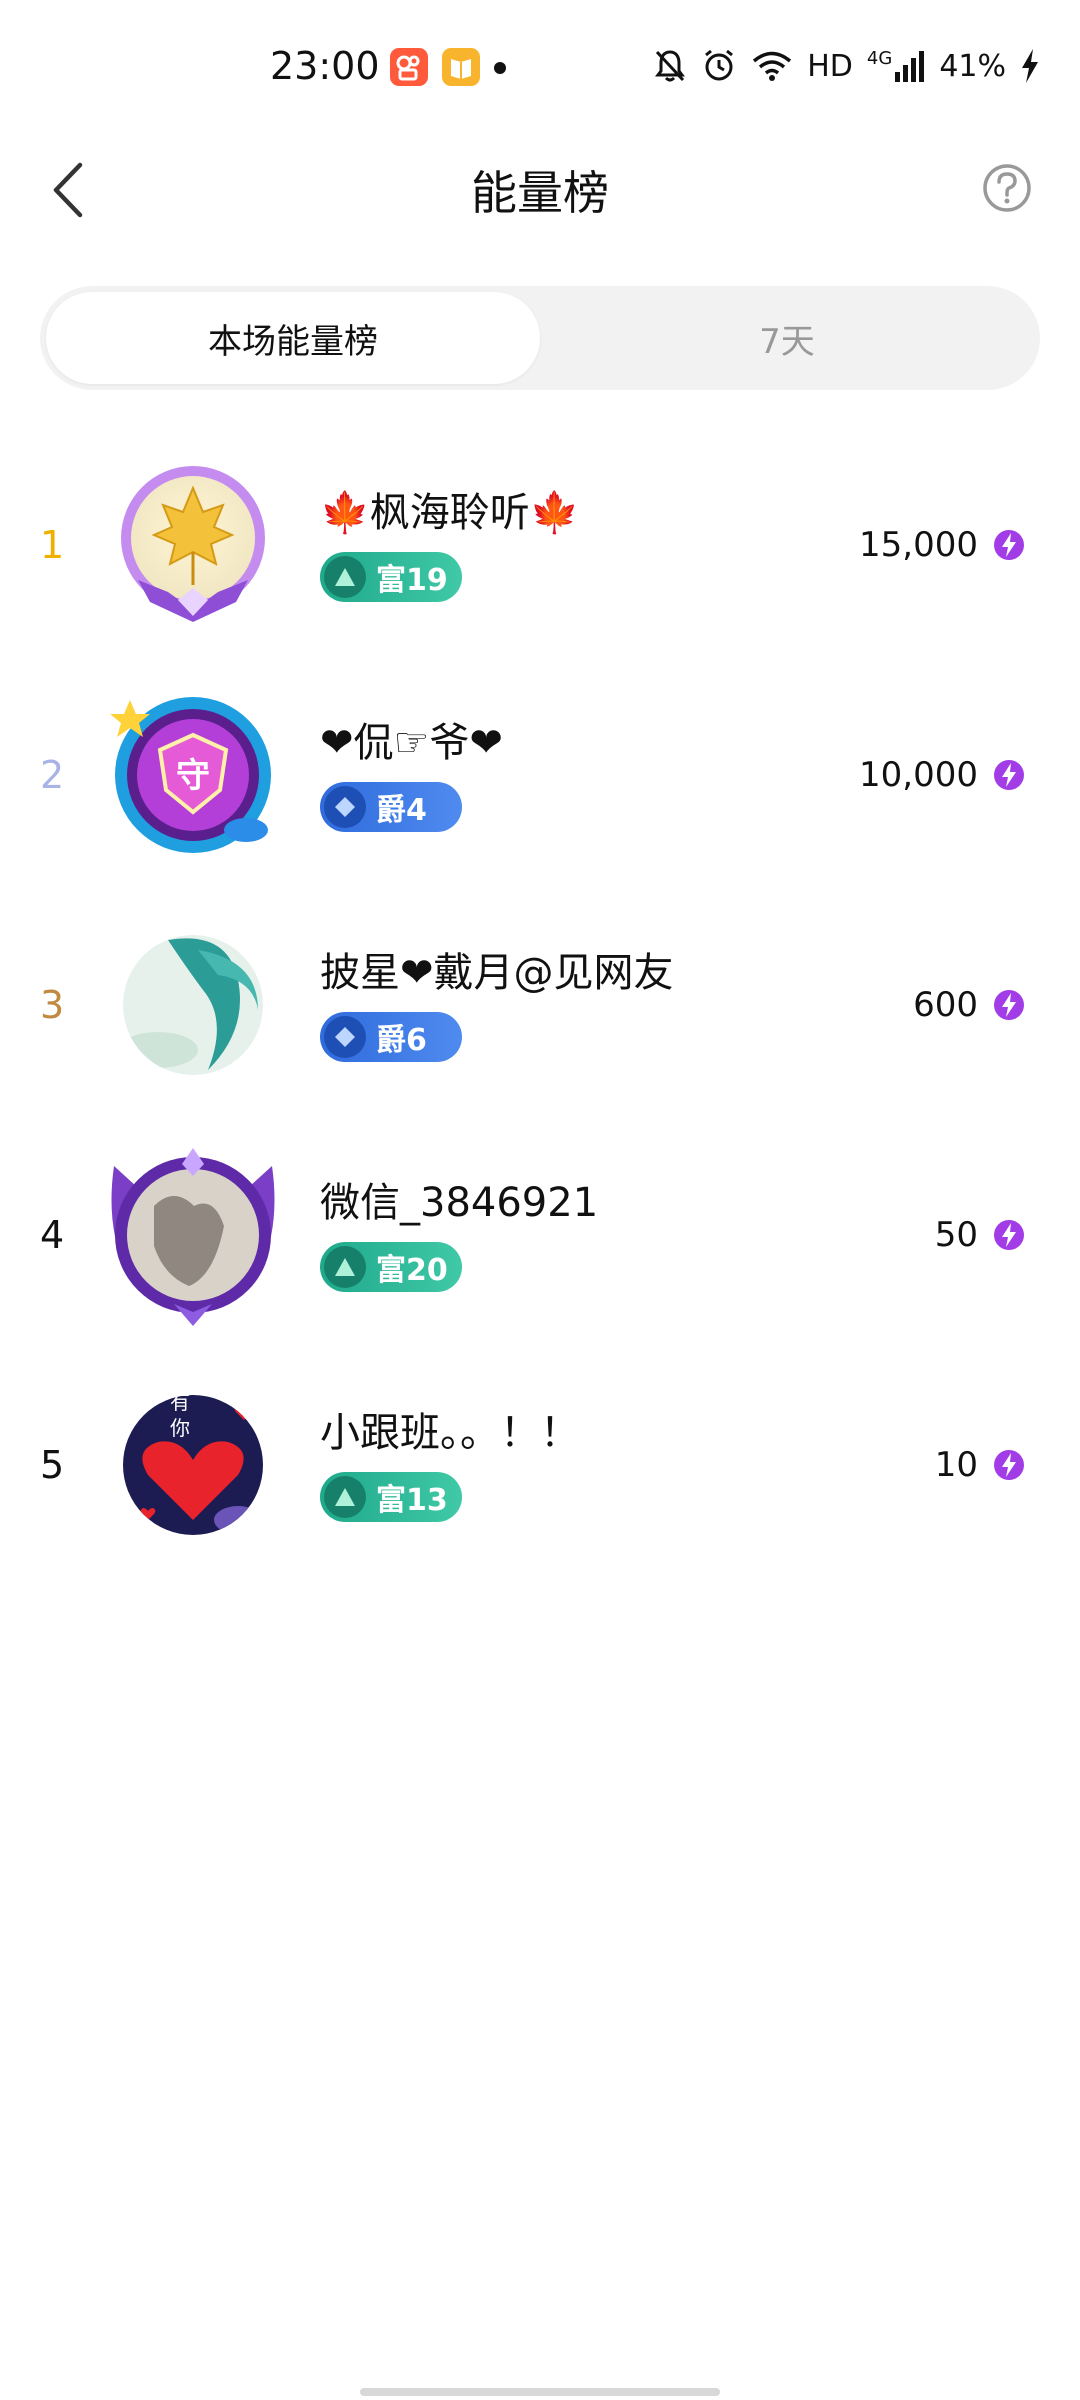  I want to click on ranking-row: 1 🍁枫海聆听🍁 富19 15,000, so click(540, 545).